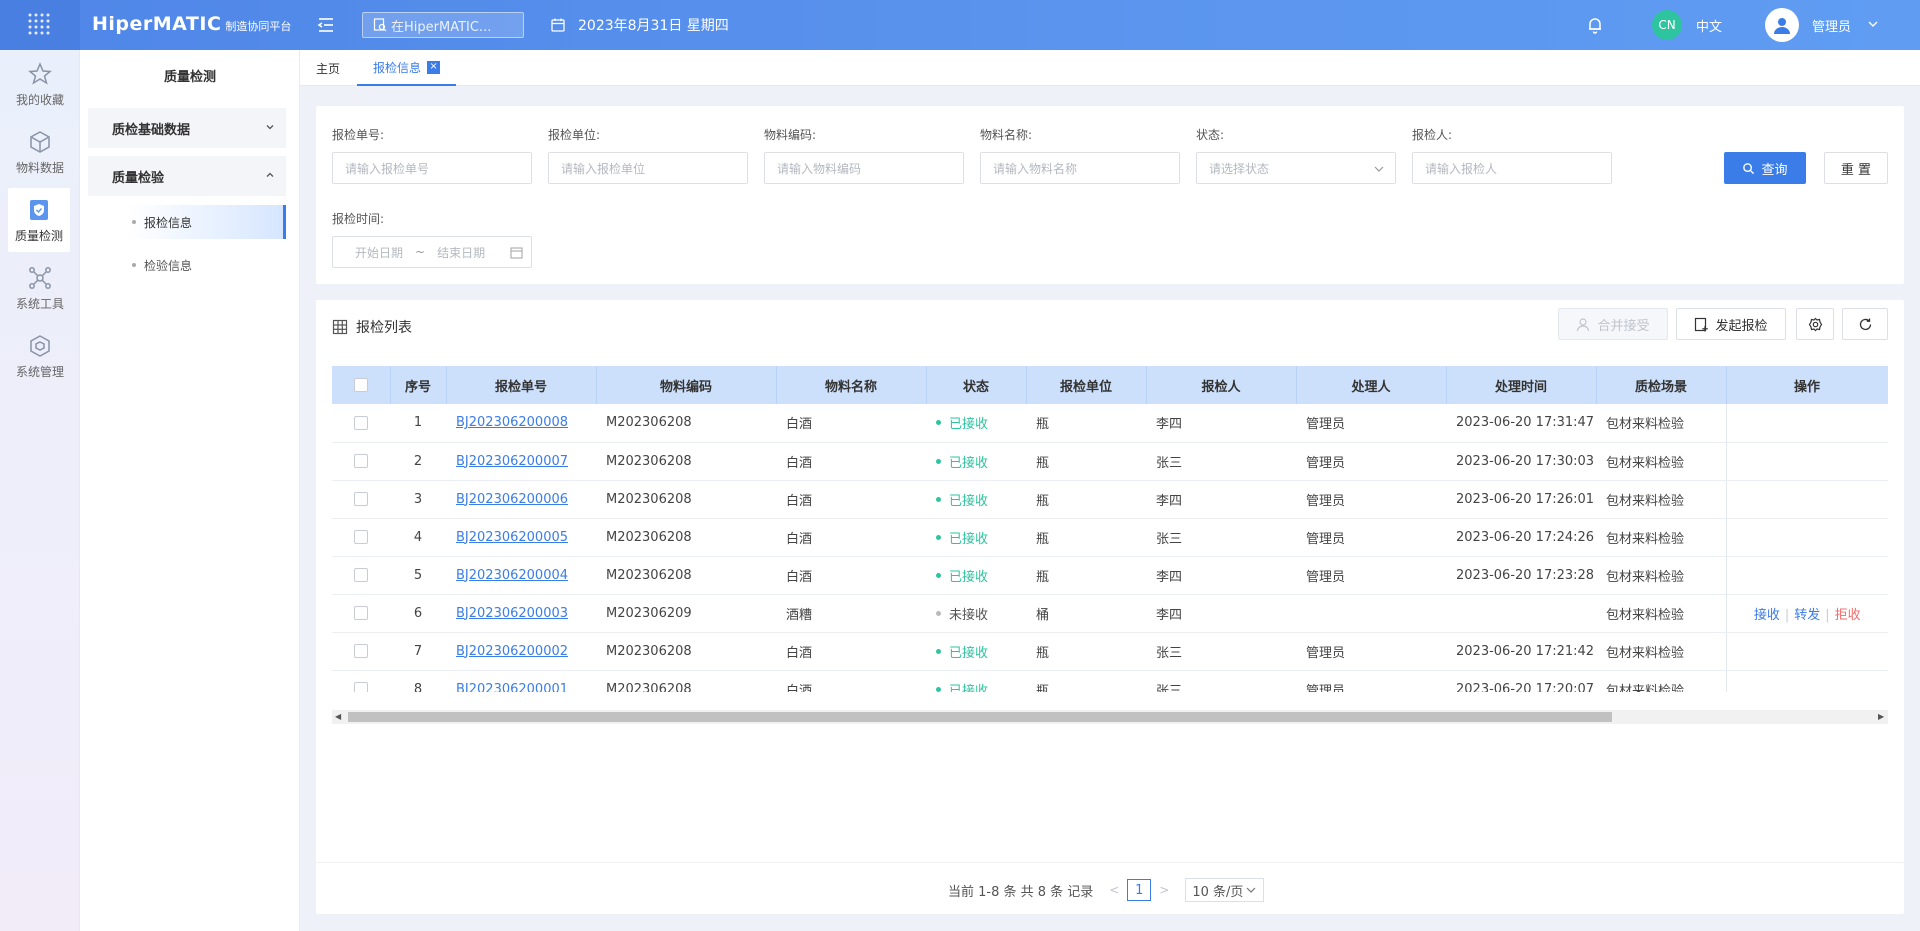 The width and height of the screenshot is (1920, 931). Describe the element at coordinates (1667, 25) in the screenshot. I see `language-badge: CN` at that location.